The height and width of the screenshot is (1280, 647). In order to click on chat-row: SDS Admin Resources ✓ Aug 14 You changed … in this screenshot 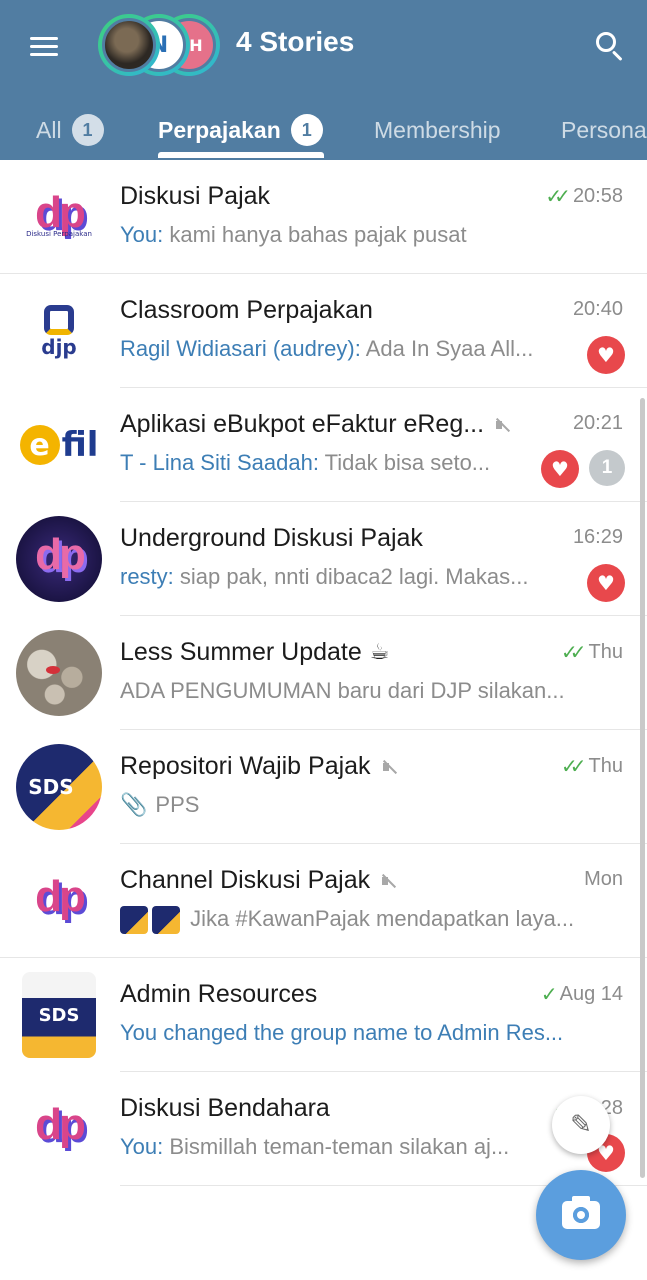, I will do `click(323, 1015)`.